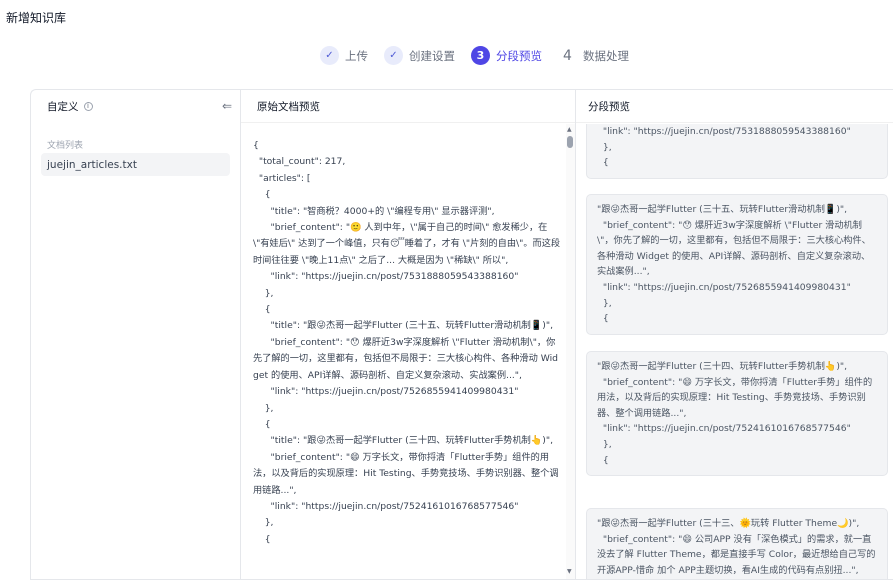  I want to click on step-number: 4, so click(567, 55).